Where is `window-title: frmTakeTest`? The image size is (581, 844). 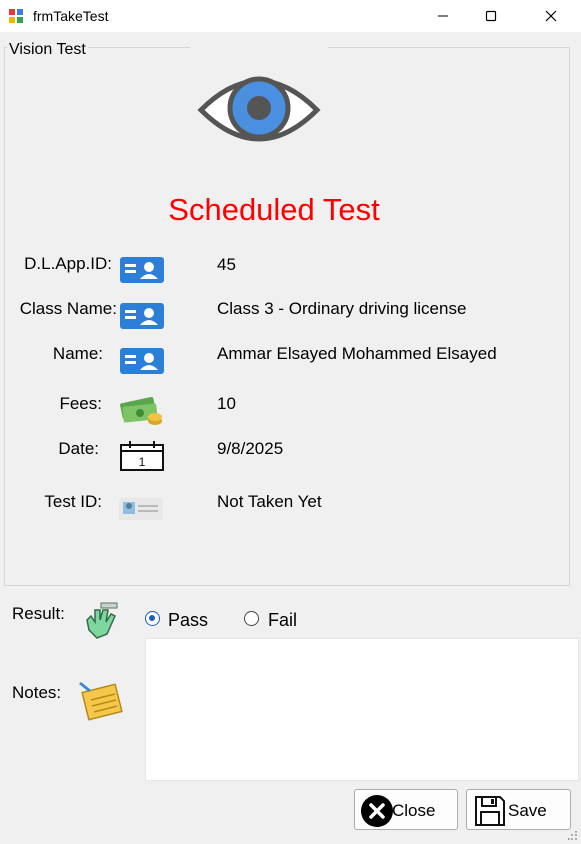
window-title: frmTakeTest is located at coordinates (71, 16).